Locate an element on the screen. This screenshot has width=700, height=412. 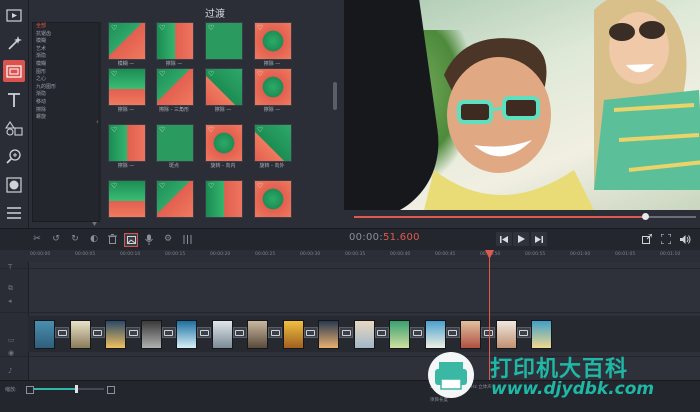
zoom-slider-handle is located at coordinates (76, 389).